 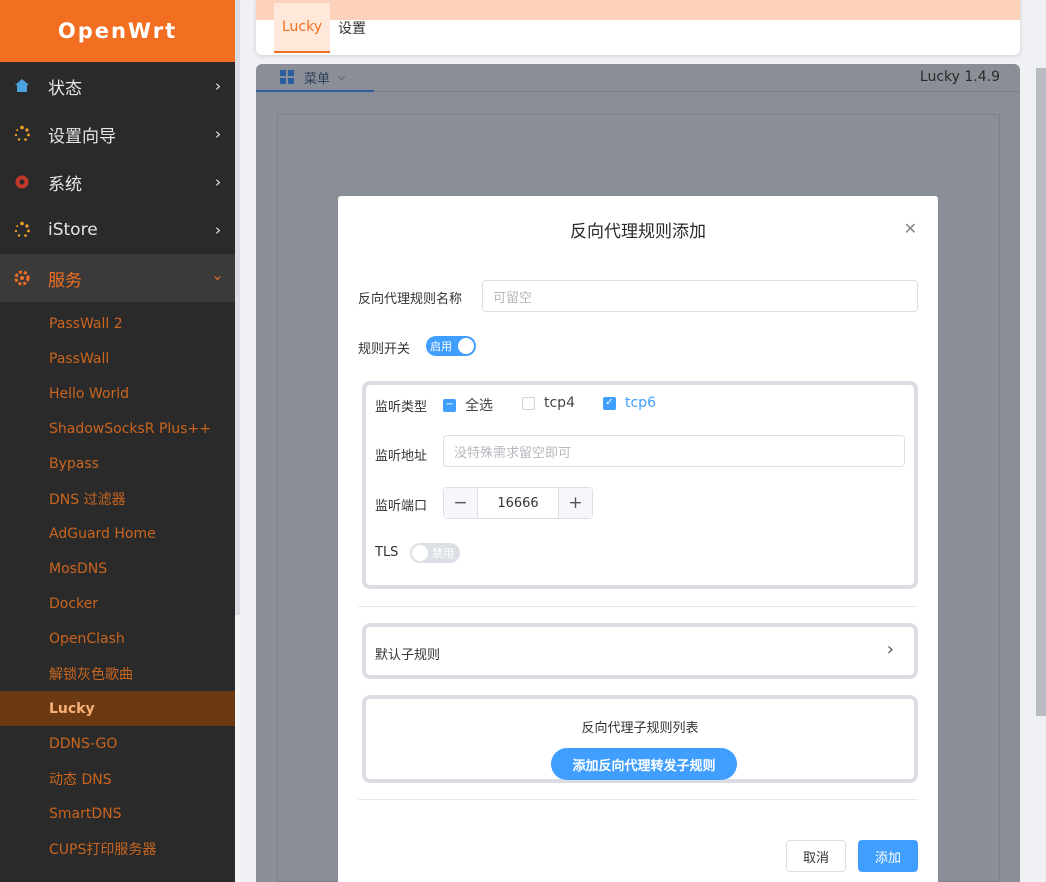 I want to click on nav-system-label: 系统, so click(x=65, y=184).